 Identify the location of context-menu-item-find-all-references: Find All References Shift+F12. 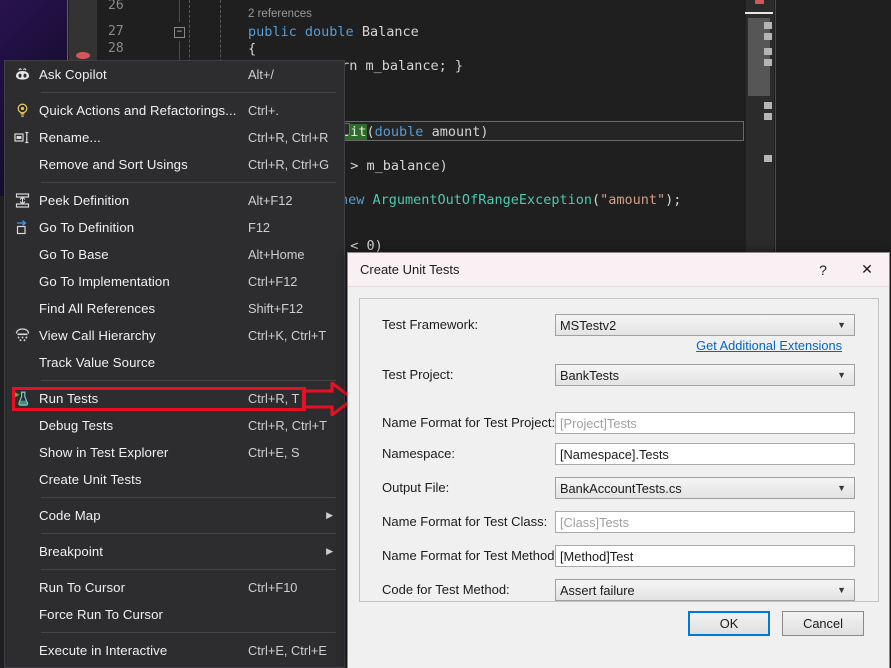
(174, 308).